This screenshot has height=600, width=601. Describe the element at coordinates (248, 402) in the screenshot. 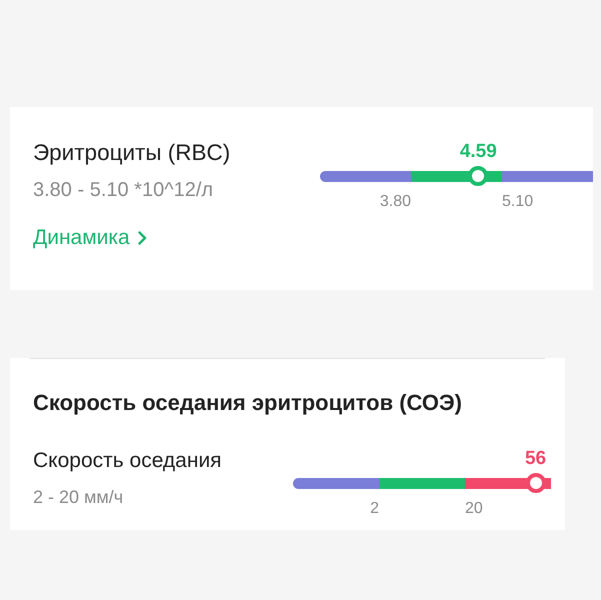

I see `section-heading: Скорость оседания эритроцитов (СОЭ)` at that location.